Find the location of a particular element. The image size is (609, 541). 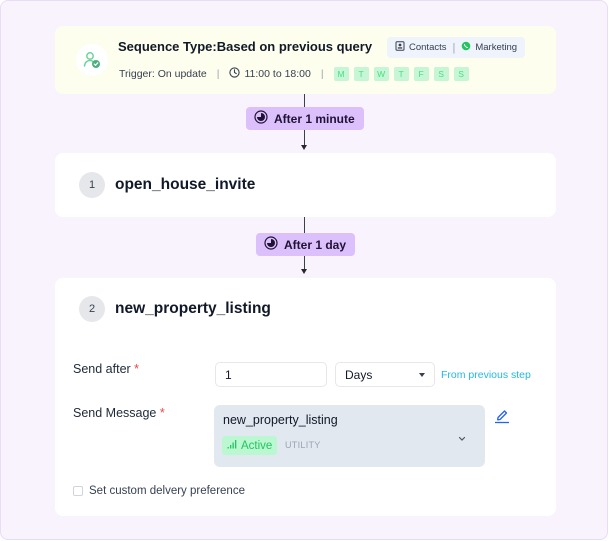

signal-icon is located at coordinates (232, 445).